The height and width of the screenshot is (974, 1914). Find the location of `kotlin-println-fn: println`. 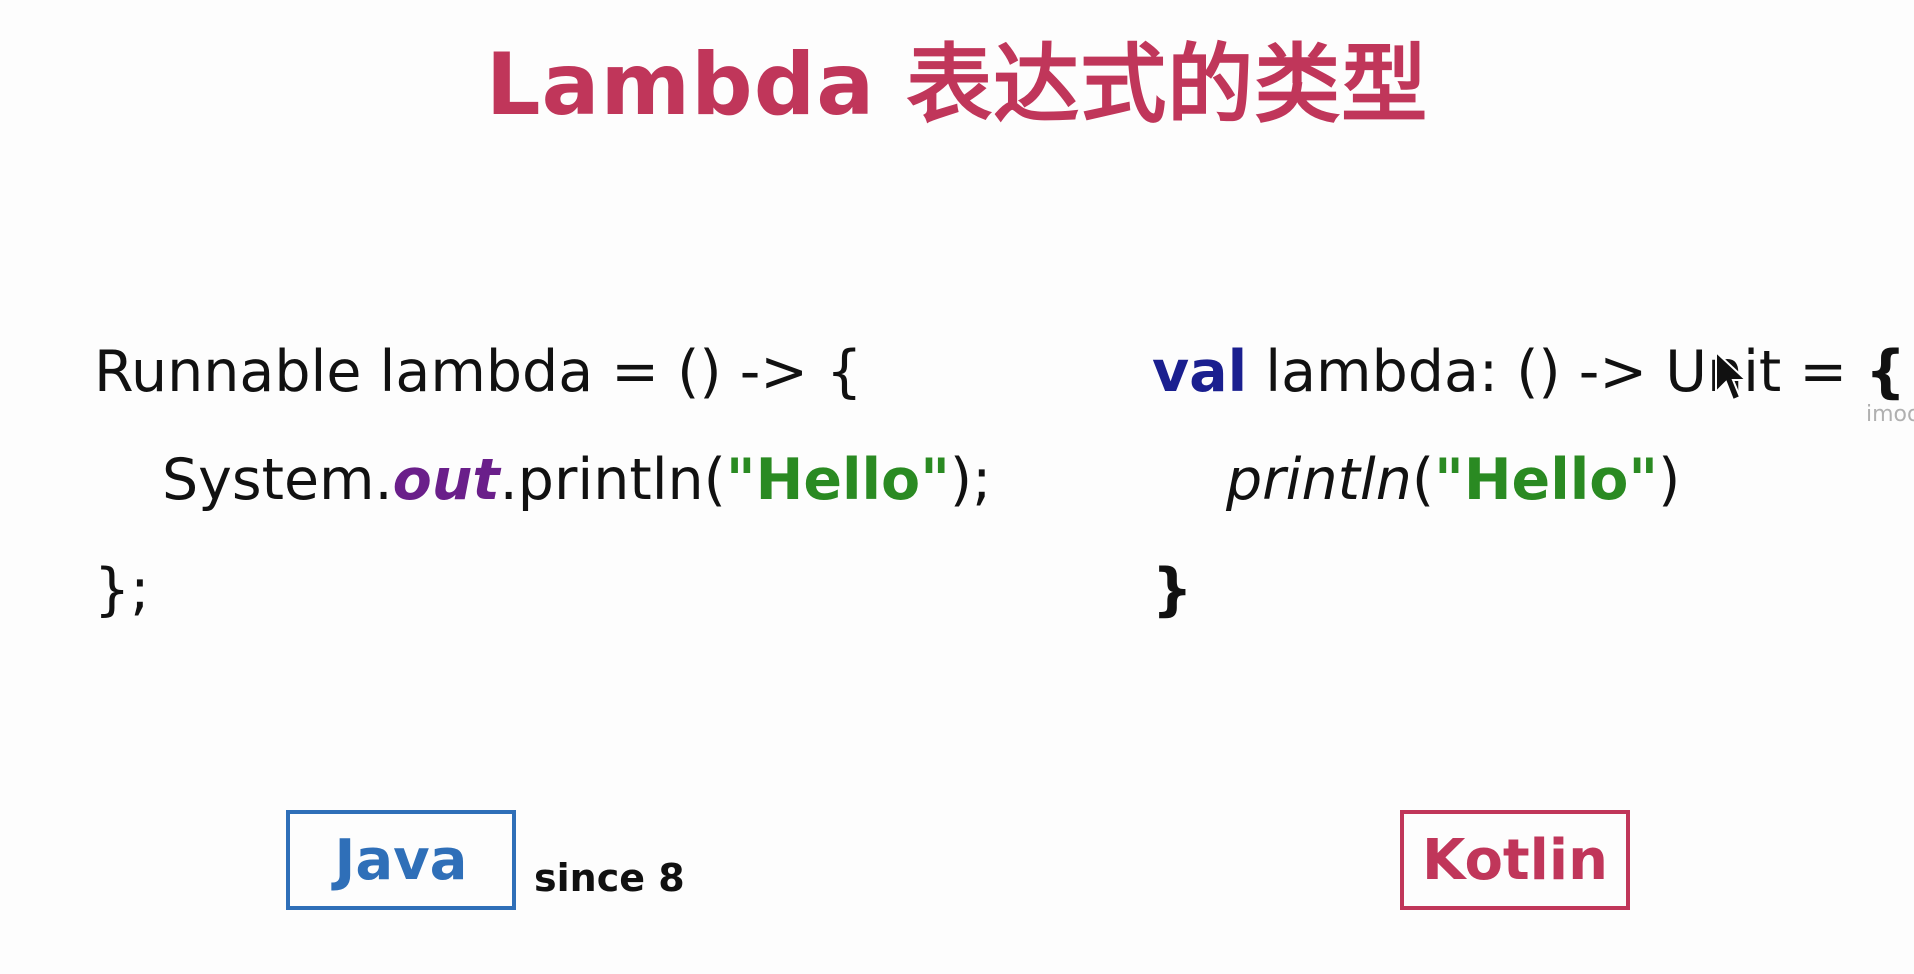

kotlin-println-fn: println is located at coordinates (1319, 480).